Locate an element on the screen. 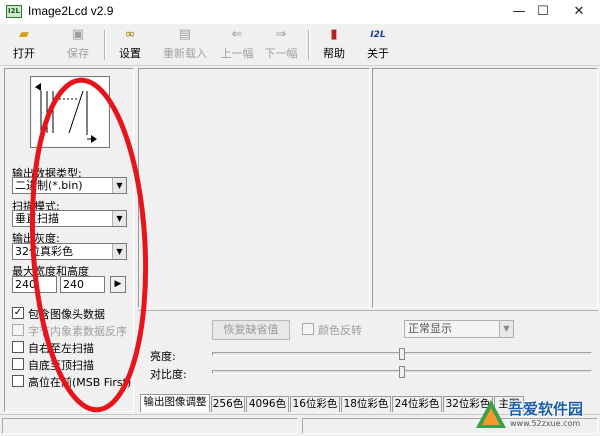 The height and width of the screenshot is (436, 600). max-height-input: 240 is located at coordinates (82, 284).